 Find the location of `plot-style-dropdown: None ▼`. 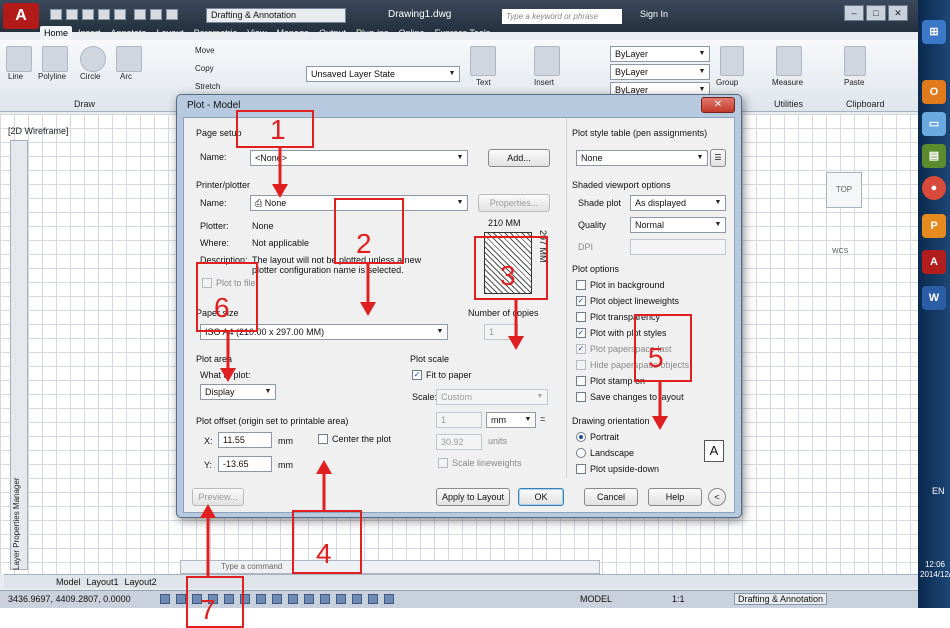

plot-style-dropdown: None ▼ is located at coordinates (642, 158).